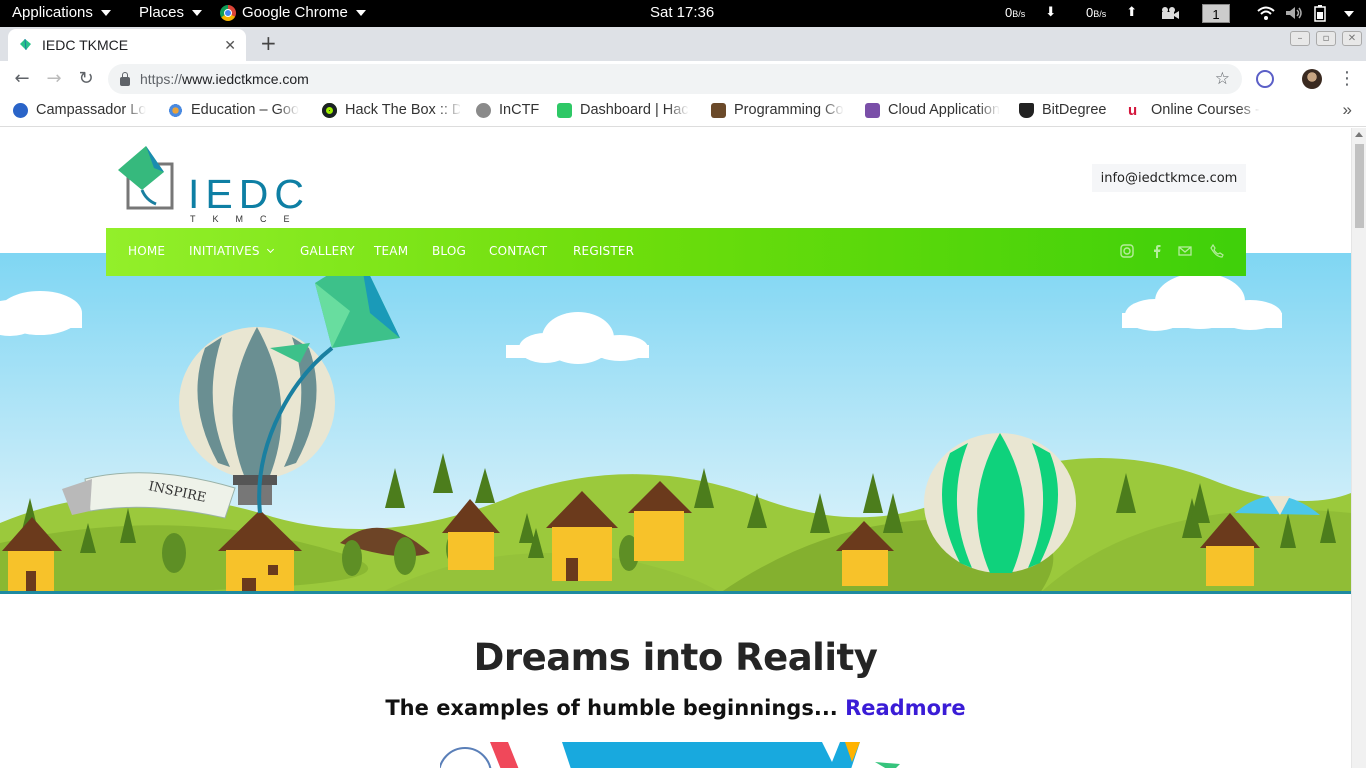 This screenshot has height=768, width=1366. Describe the element at coordinates (1111, 12) in the screenshot. I see `net-up-indicator: 0B/s ⬆` at that location.